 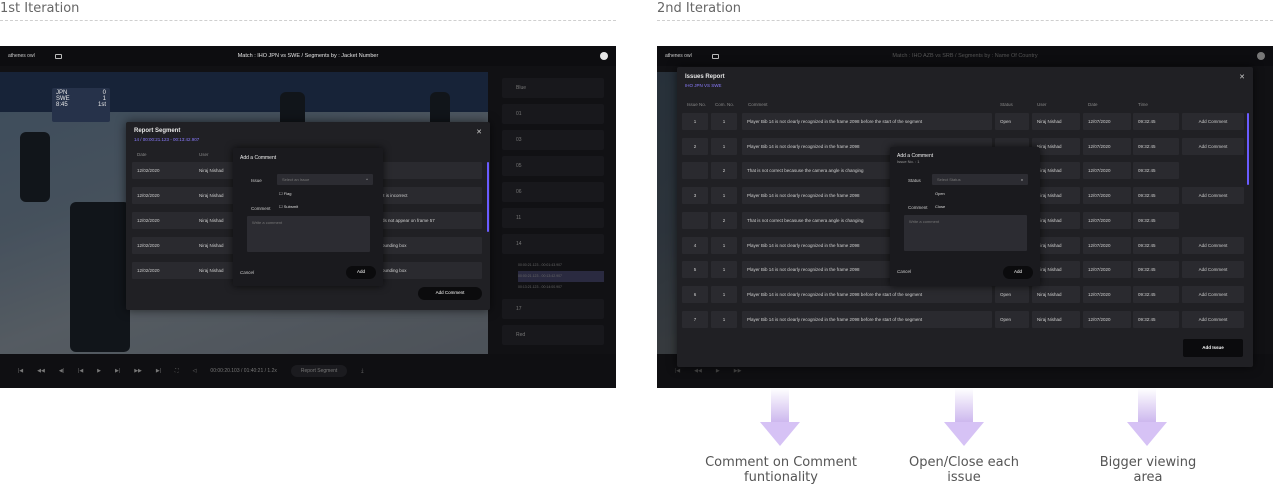 What do you see at coordinates (101, 105) in the screenshot?
I see `period: 1st` at bounding box center [101, 105].